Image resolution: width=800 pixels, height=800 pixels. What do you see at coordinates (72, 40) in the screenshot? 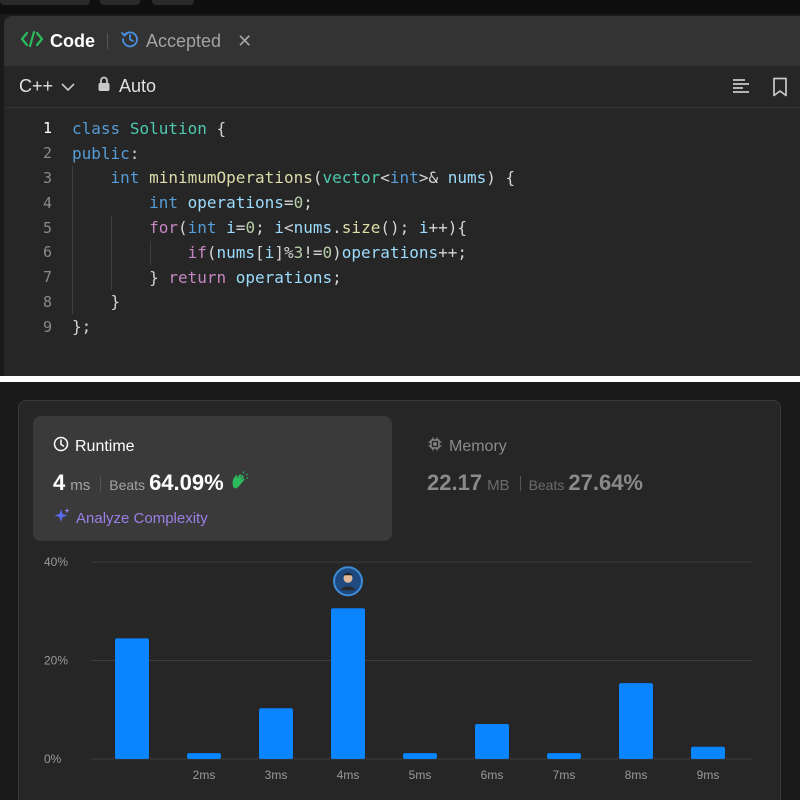
I see `tab-code-label: Code` at bounding box center [72, 40].